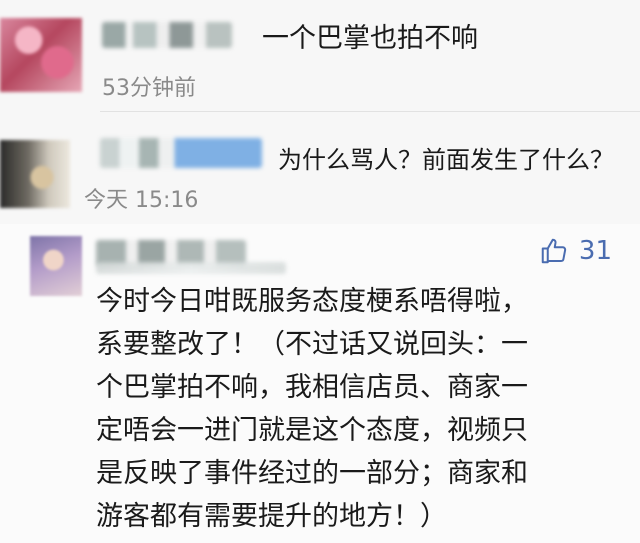 This screenshot has height=543, width=640. What do you see at coordinates (149, 88) in the screenshot?
I see `comment-timestamp: 53分钟前` at bounding box center [149, 88].